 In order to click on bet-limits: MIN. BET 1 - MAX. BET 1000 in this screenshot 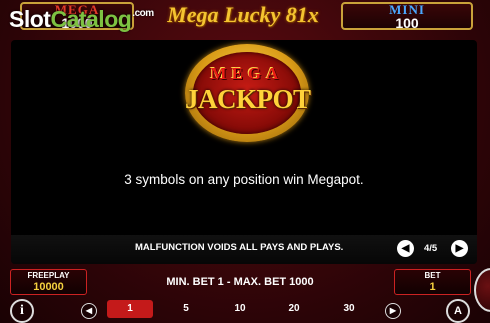, I will do `click(240, 282)`.